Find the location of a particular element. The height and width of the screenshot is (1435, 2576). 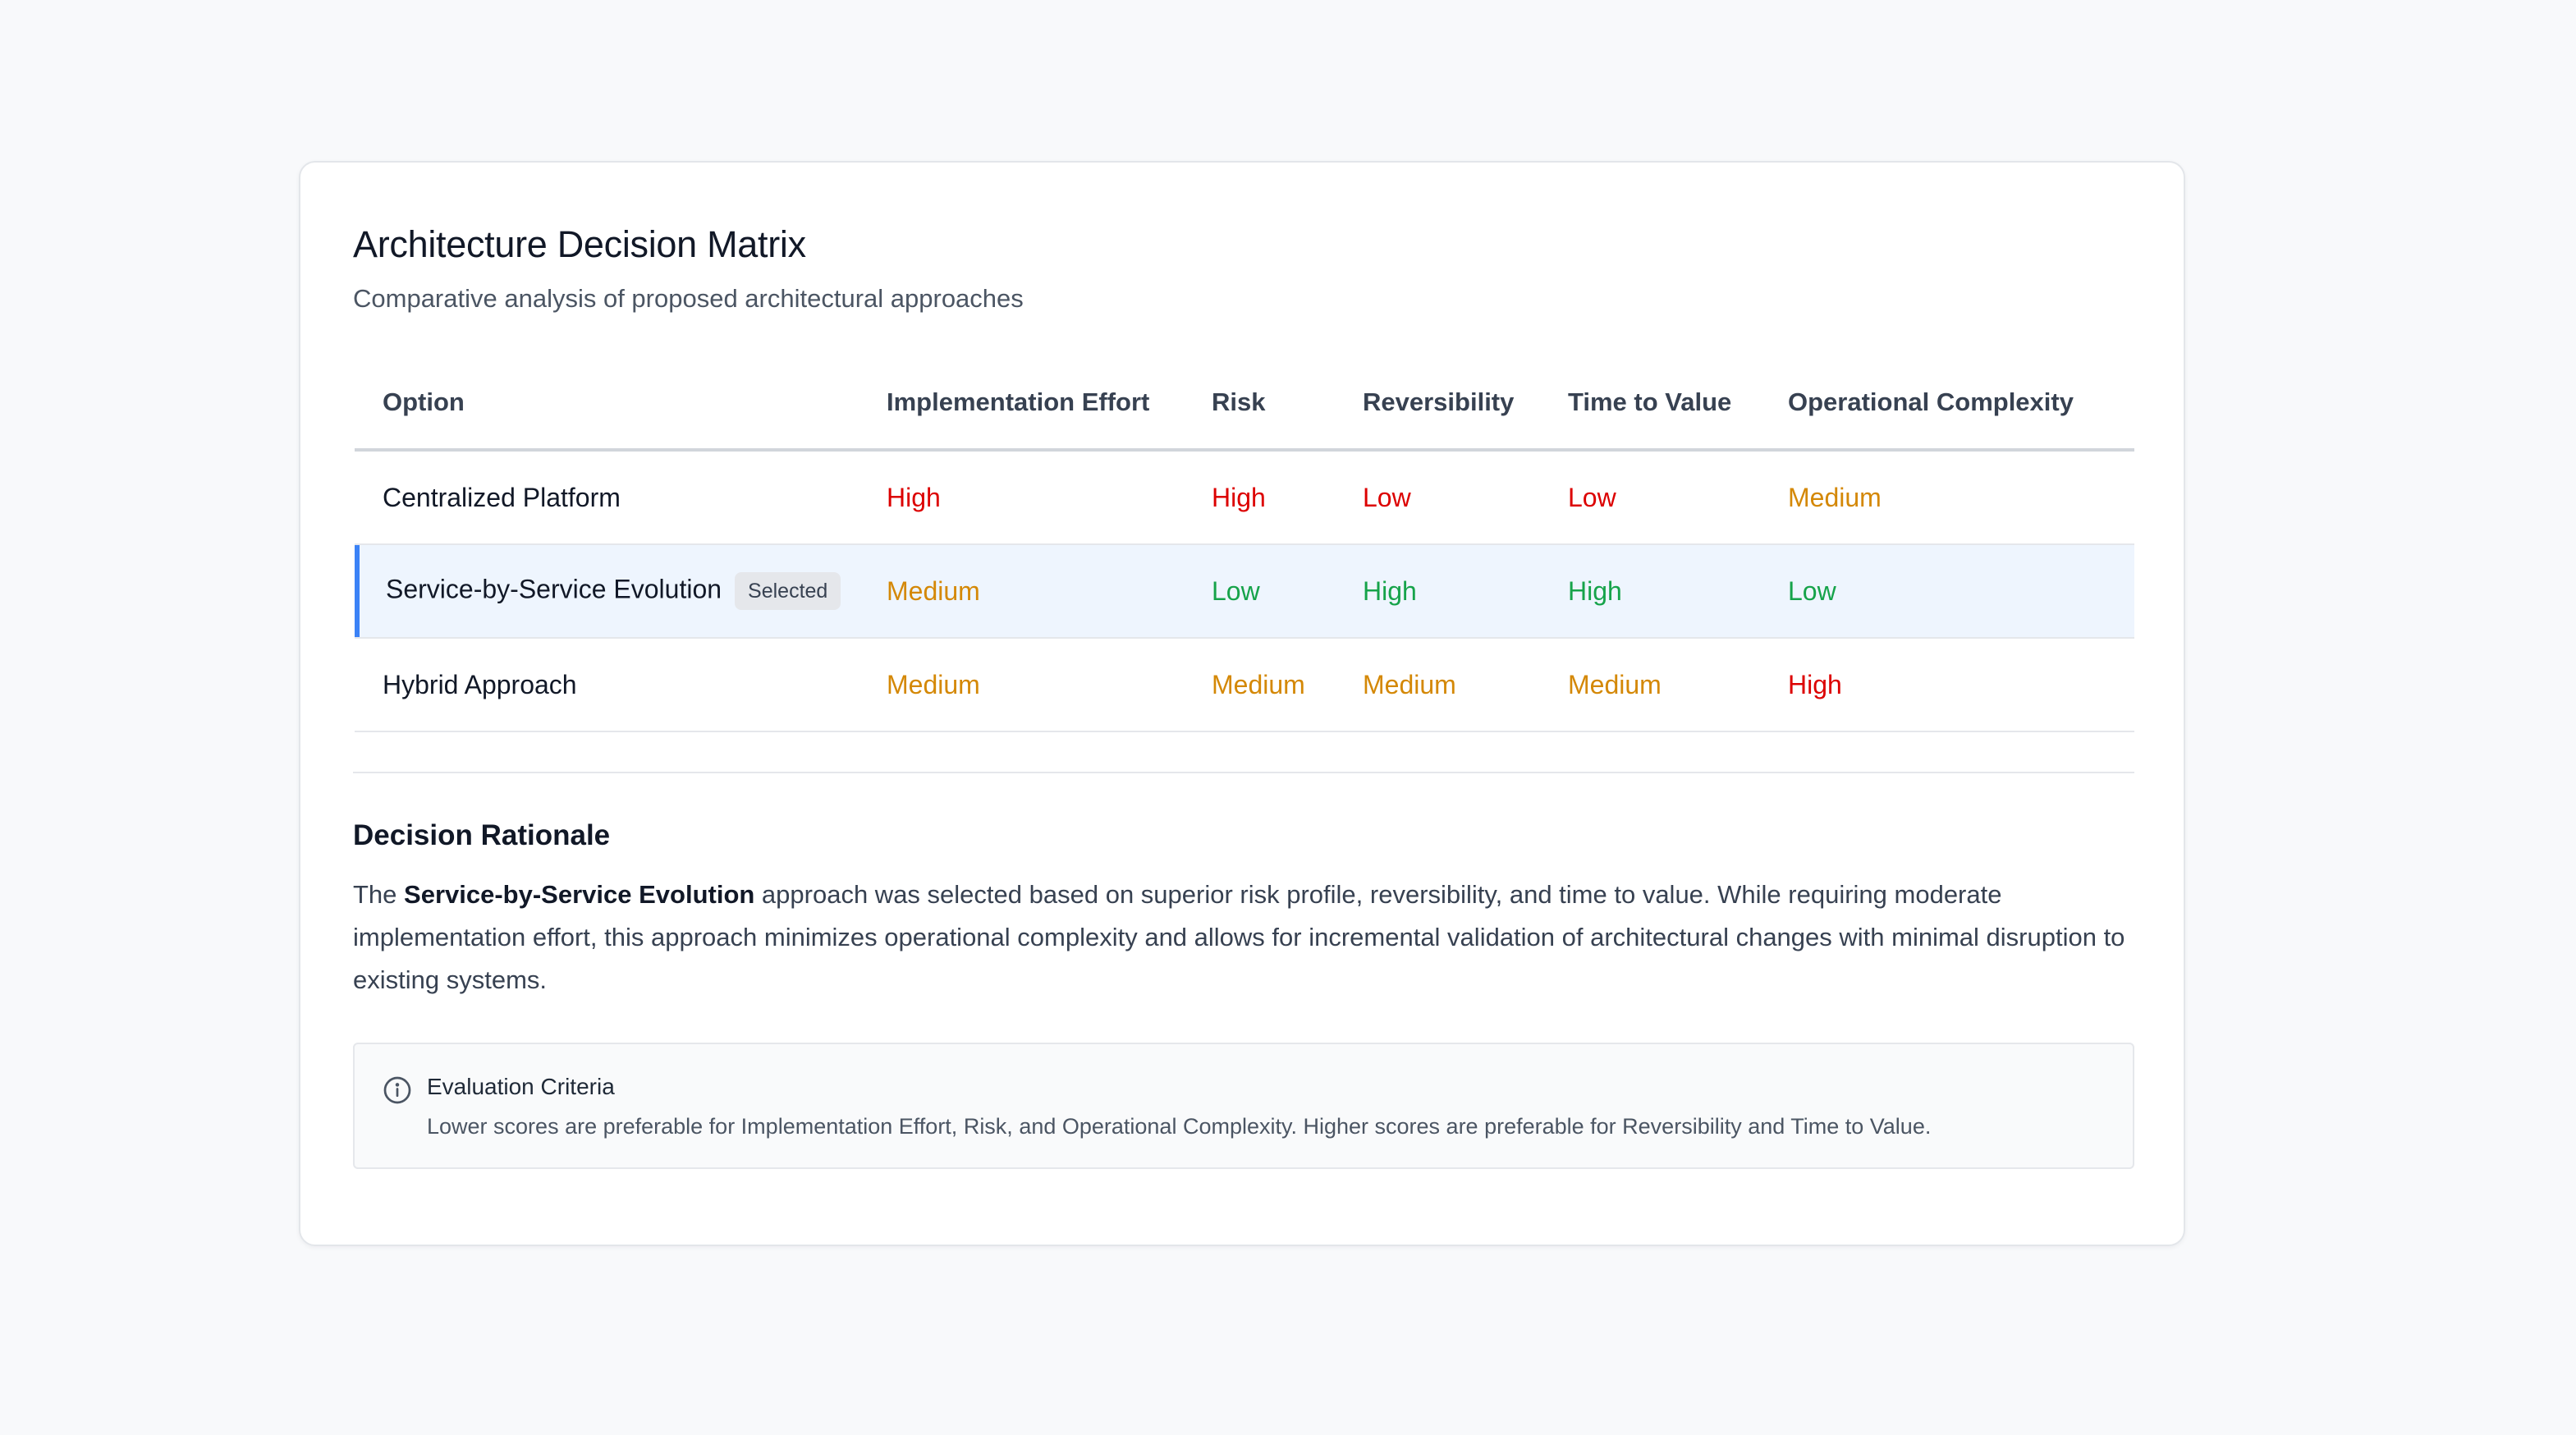

risk-cell: High is located at coordinates (1288, 497).